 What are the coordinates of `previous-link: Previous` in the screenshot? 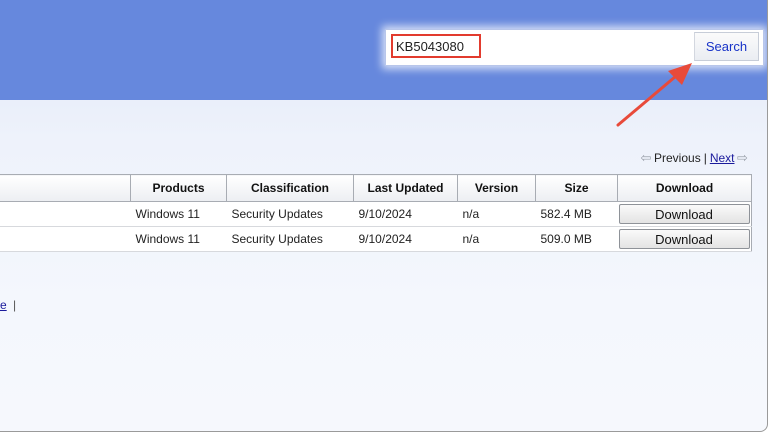 It's located at (677, 158).